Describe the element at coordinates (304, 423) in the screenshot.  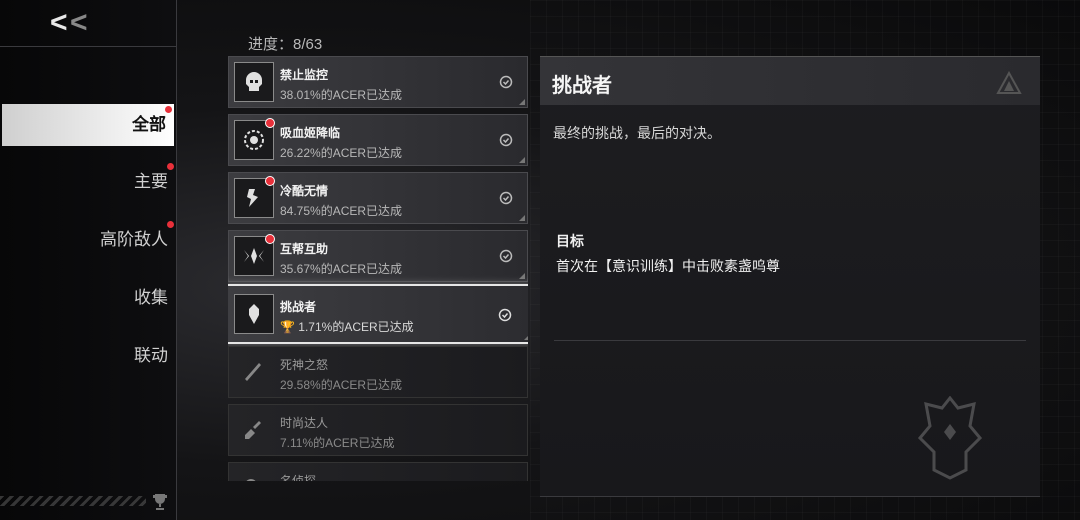
I see `achievement-name: 时尚达人` at that location.